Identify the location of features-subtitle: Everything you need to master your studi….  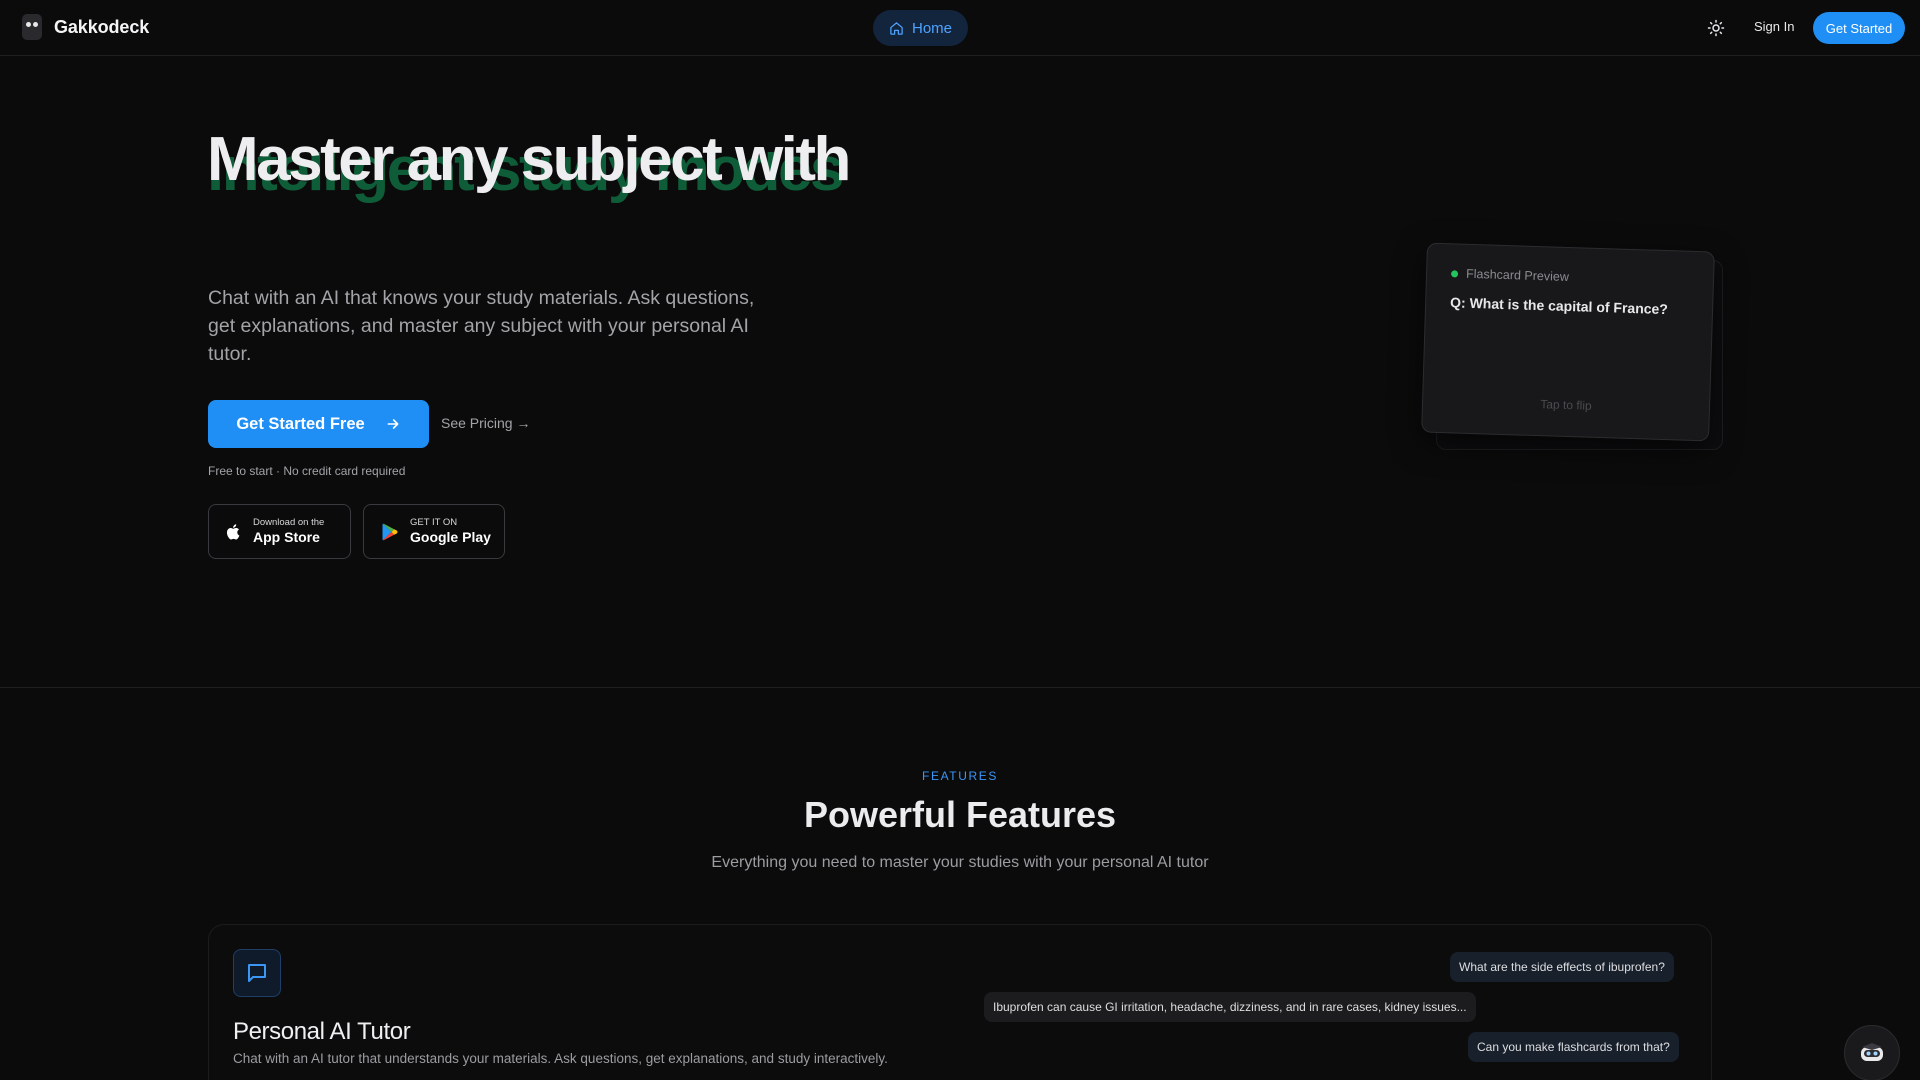
(960, 862).